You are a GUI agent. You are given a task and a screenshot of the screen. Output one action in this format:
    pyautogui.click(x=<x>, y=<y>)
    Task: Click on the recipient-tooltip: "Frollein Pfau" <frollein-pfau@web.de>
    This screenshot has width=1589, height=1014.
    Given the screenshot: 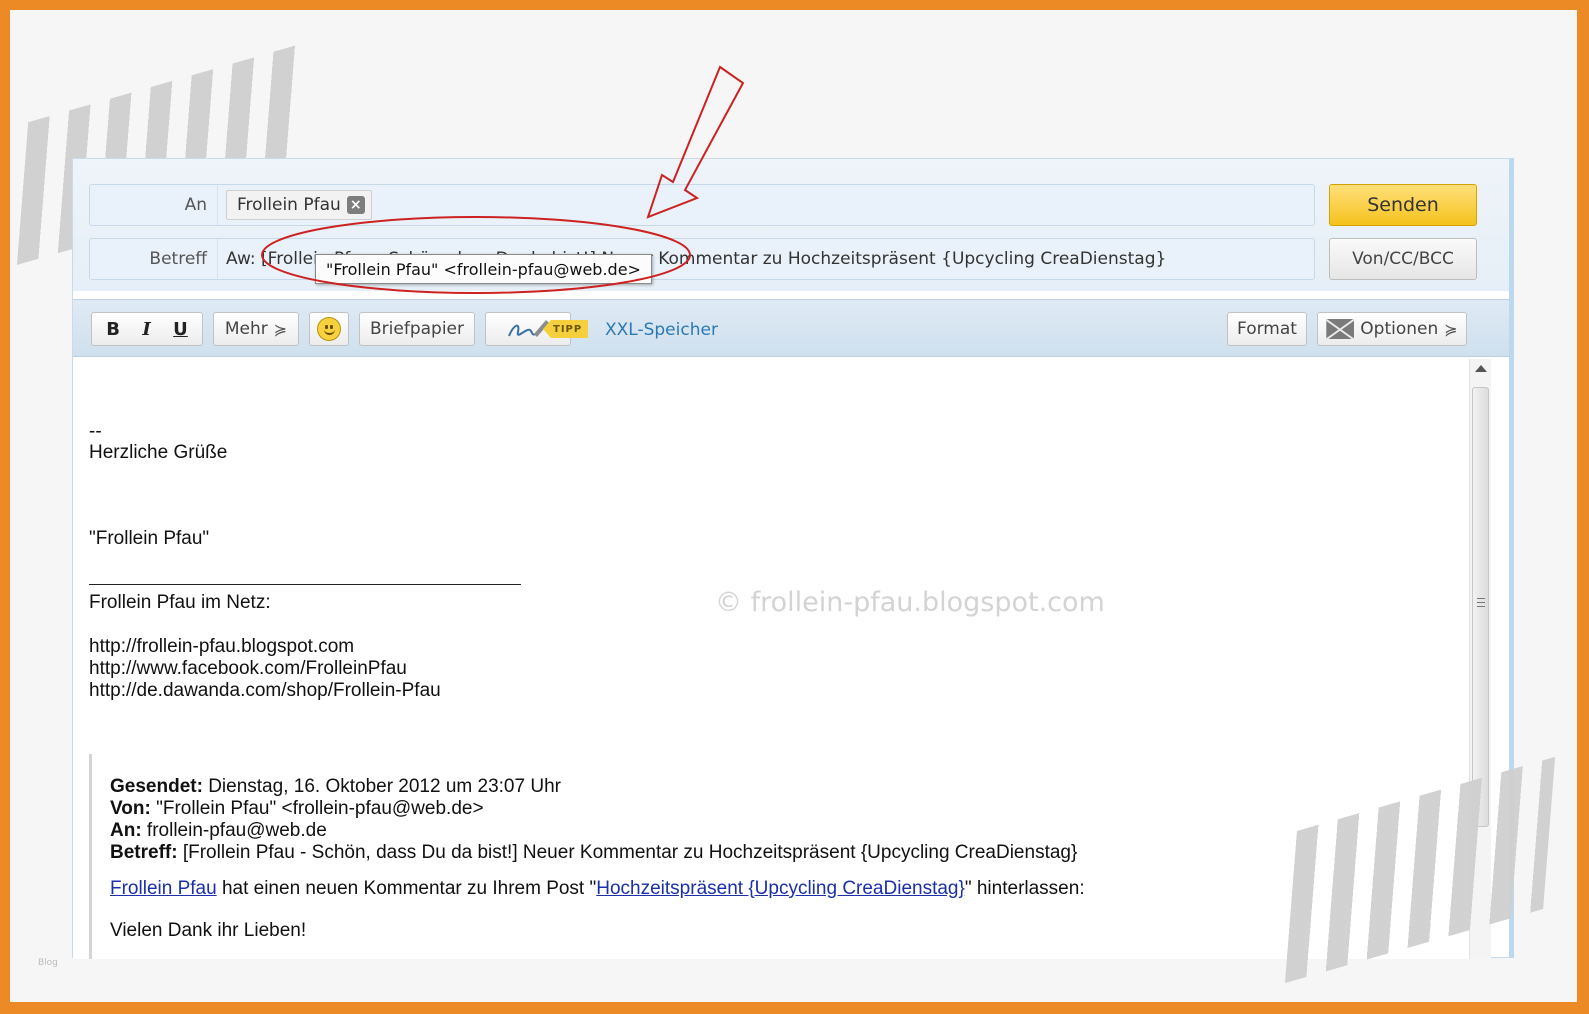 What is the action you would take?
    pyautogui.click(x=483, y=269)
    